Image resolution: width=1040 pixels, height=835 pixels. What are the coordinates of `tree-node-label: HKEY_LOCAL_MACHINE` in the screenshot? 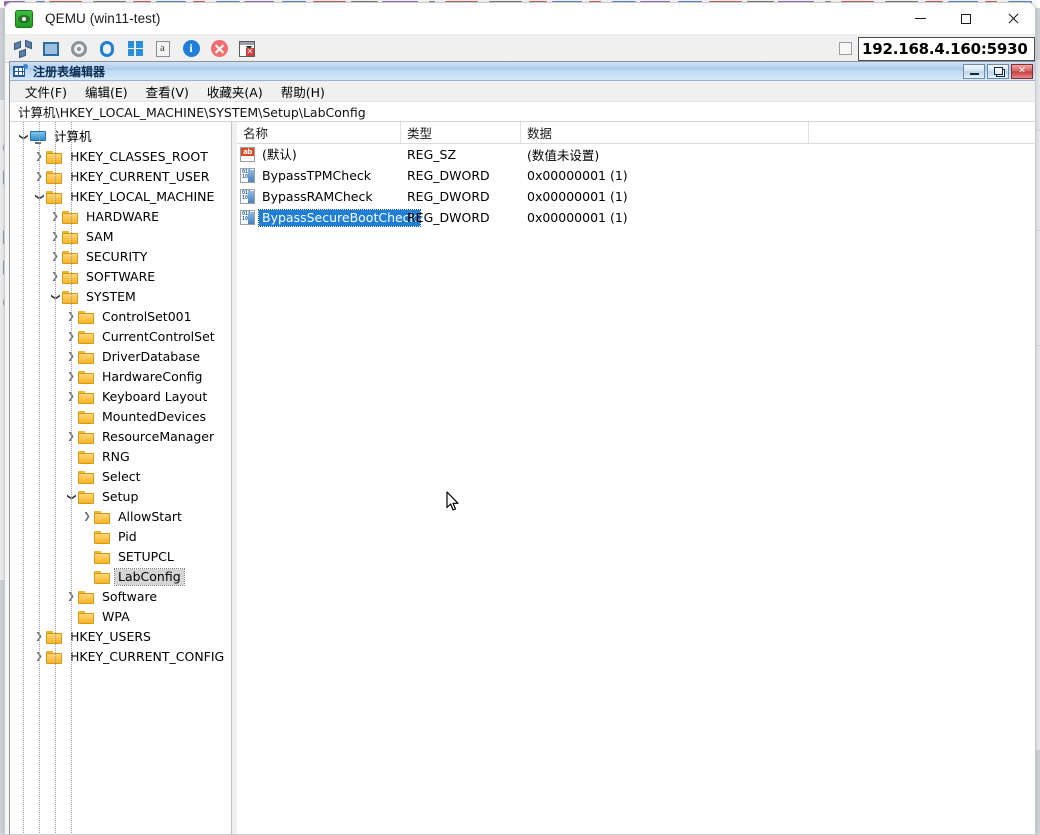 It's located at (142, 196).